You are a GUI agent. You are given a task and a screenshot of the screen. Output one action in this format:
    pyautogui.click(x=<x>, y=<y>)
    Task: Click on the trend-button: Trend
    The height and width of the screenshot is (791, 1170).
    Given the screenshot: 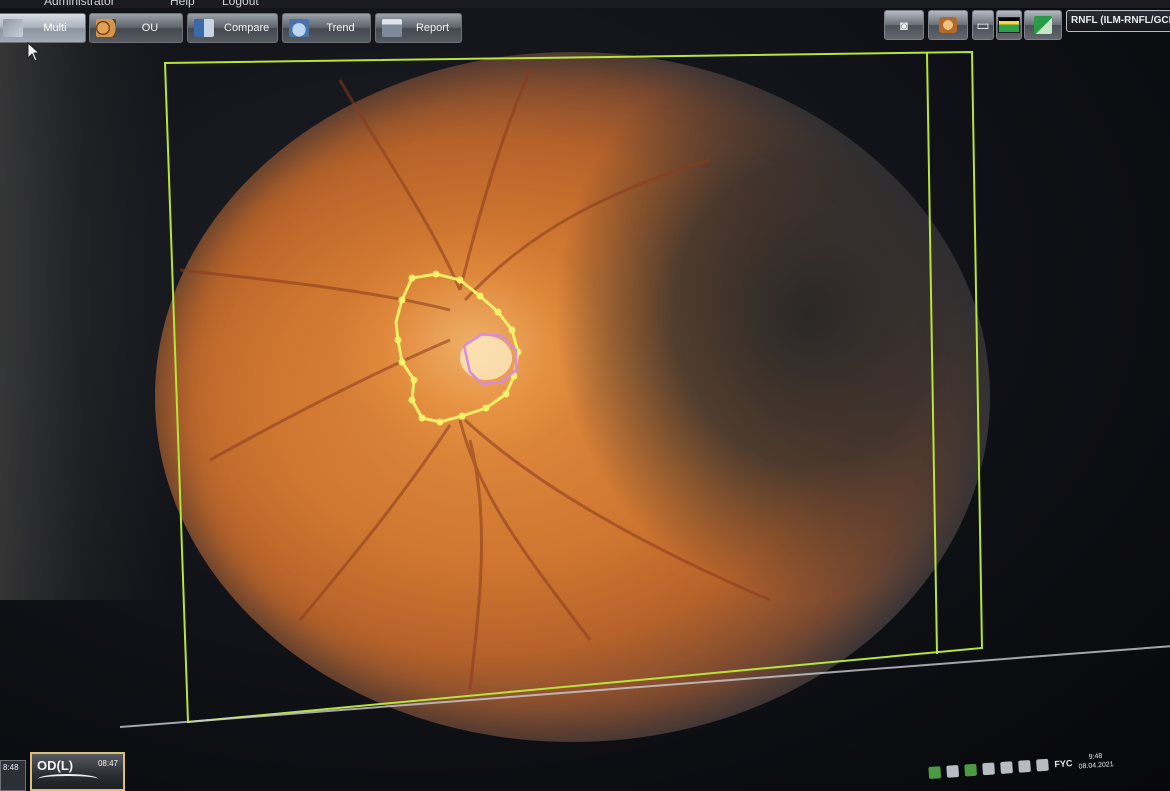 What is the action you would take?
    pyautogui.click(x=326, y=28)
    